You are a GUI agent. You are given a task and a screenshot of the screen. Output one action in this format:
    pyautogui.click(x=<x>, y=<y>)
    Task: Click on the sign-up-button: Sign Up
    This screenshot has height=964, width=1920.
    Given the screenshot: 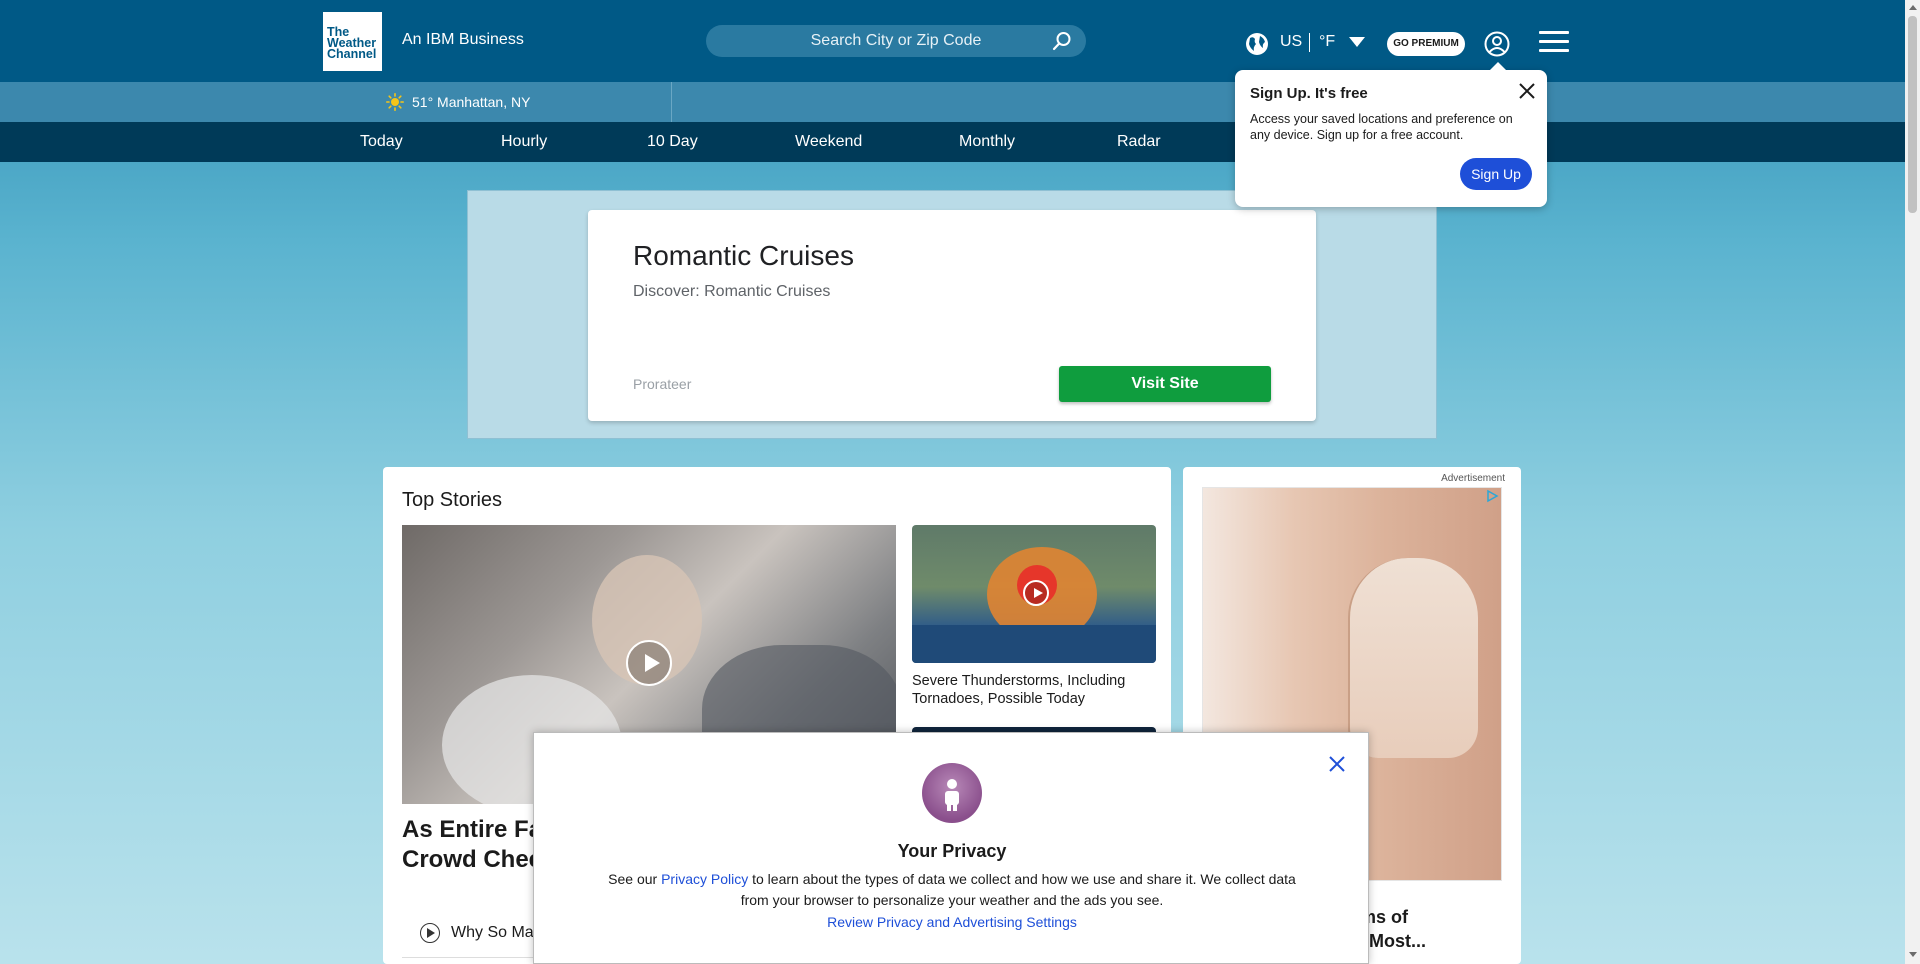 What is the action you would take?
    pyautogui.click(x=1496, y=174)
    